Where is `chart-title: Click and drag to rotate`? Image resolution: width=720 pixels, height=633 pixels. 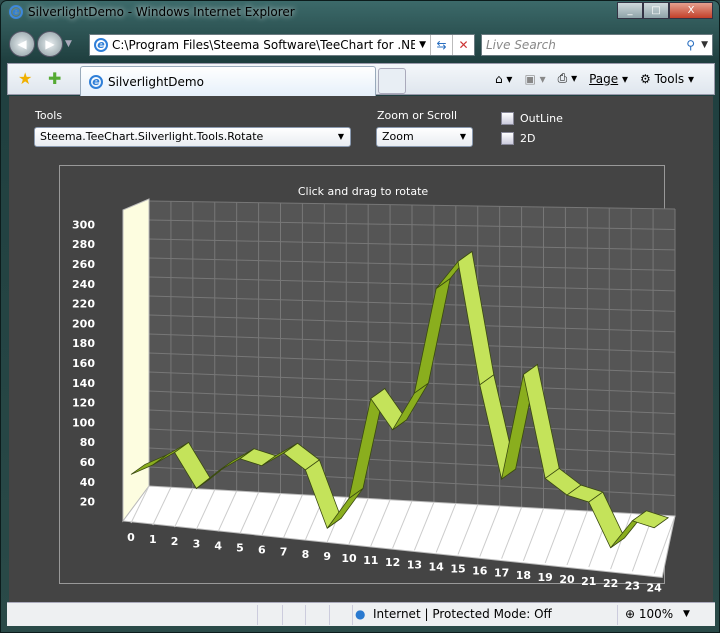 chart-title: Click and drag to rotate is located at coordinates (363, 191).